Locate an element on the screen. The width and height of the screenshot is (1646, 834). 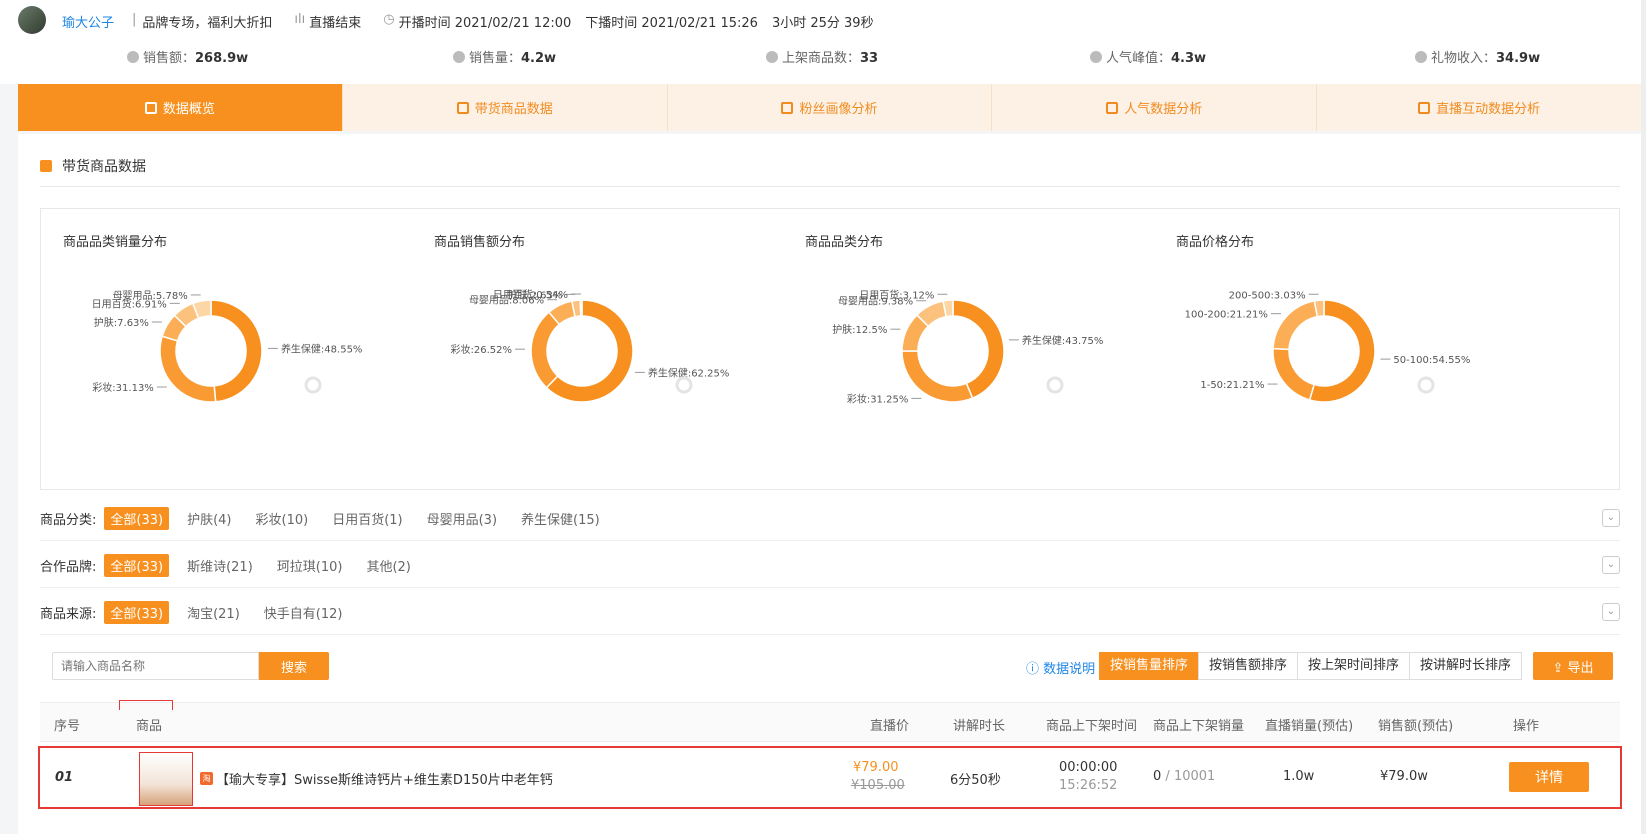
taobao-icon: 淘 is located at coordinates (206, 778).